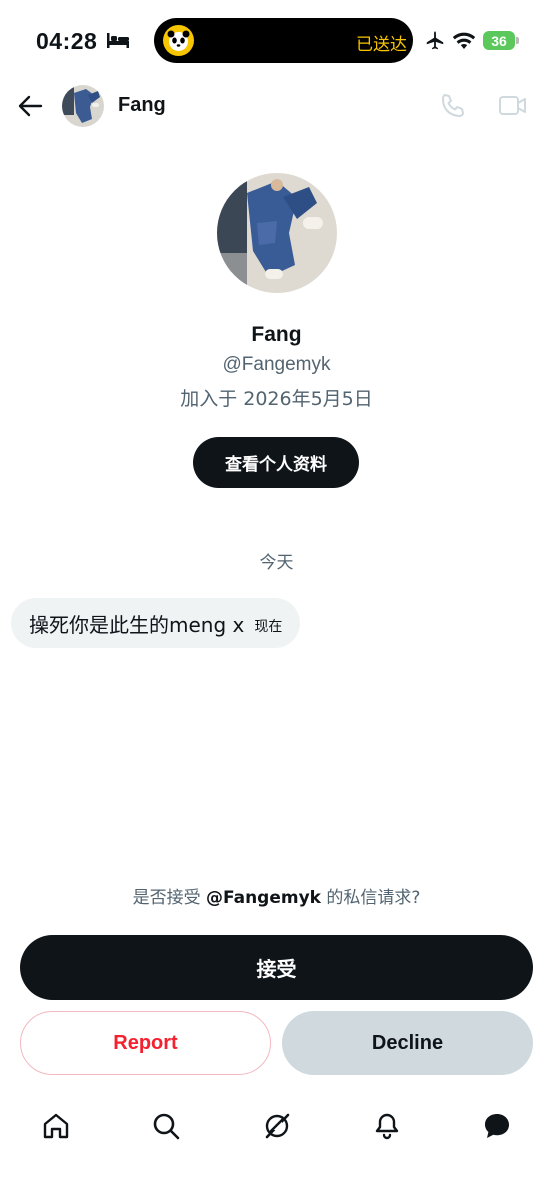 The image size is (553, 1200). I want to click on messages-icon, so click(497, 1126).